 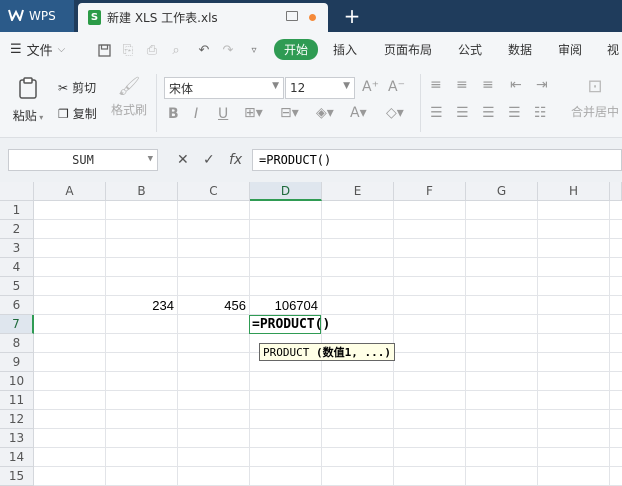 What do you see at coordinates (17, 191) in the screenshot?
I see `select-all-corner` at bounding box center [17, 191].